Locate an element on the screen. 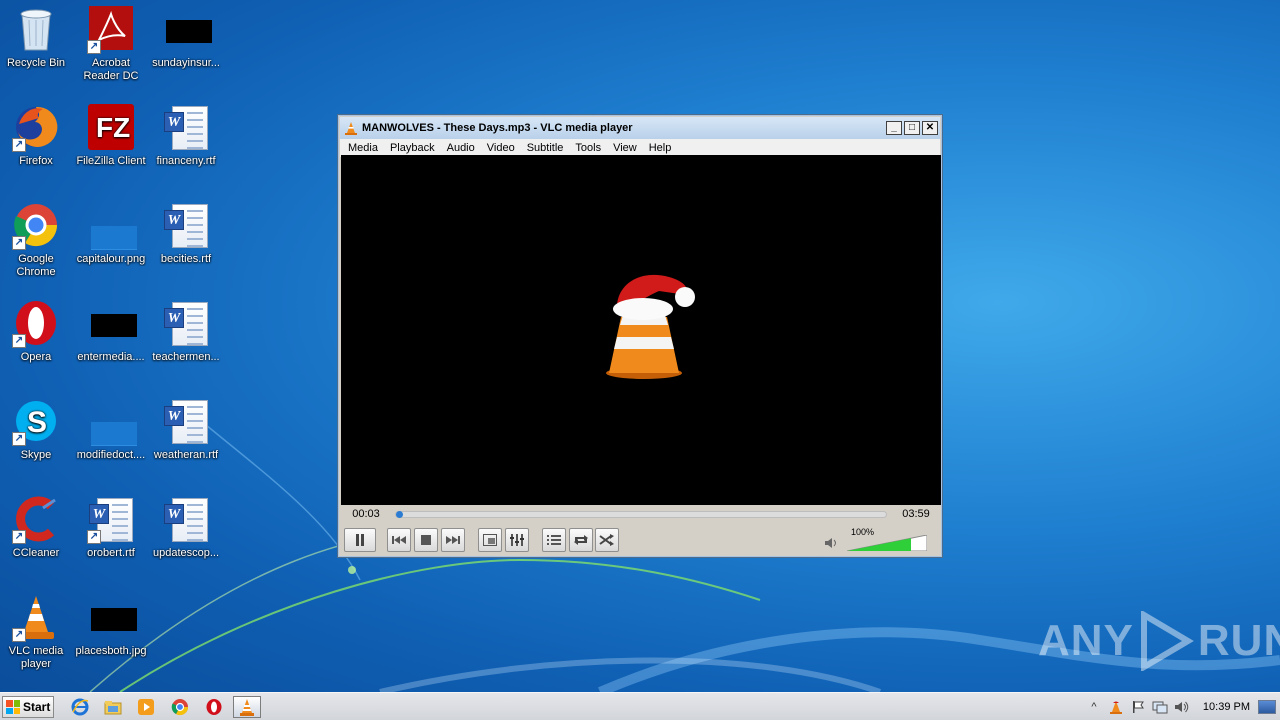 Image resolution: width=1280 pixels, height=720 pixels. desktop-icon: ↗ Google Chrome is located at coordinates (37, 240).